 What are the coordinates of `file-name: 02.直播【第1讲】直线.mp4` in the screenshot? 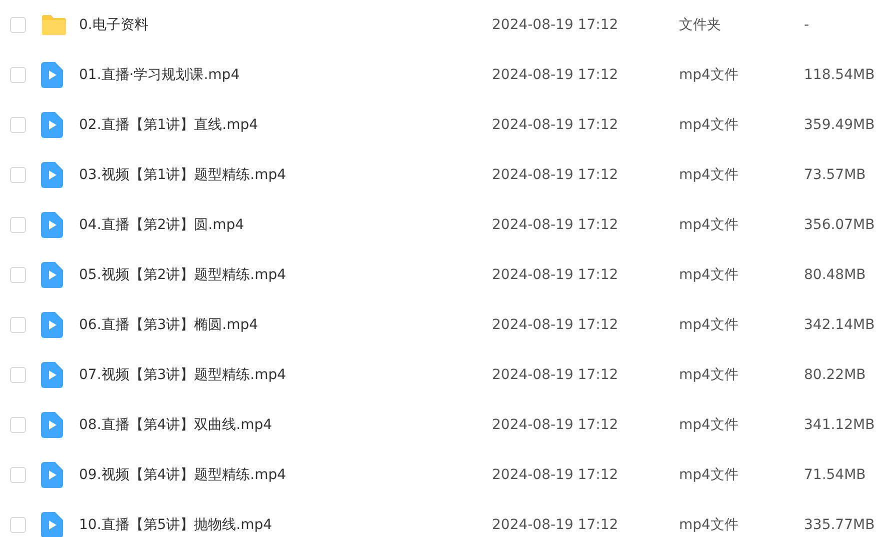 It's located at (168, 124).